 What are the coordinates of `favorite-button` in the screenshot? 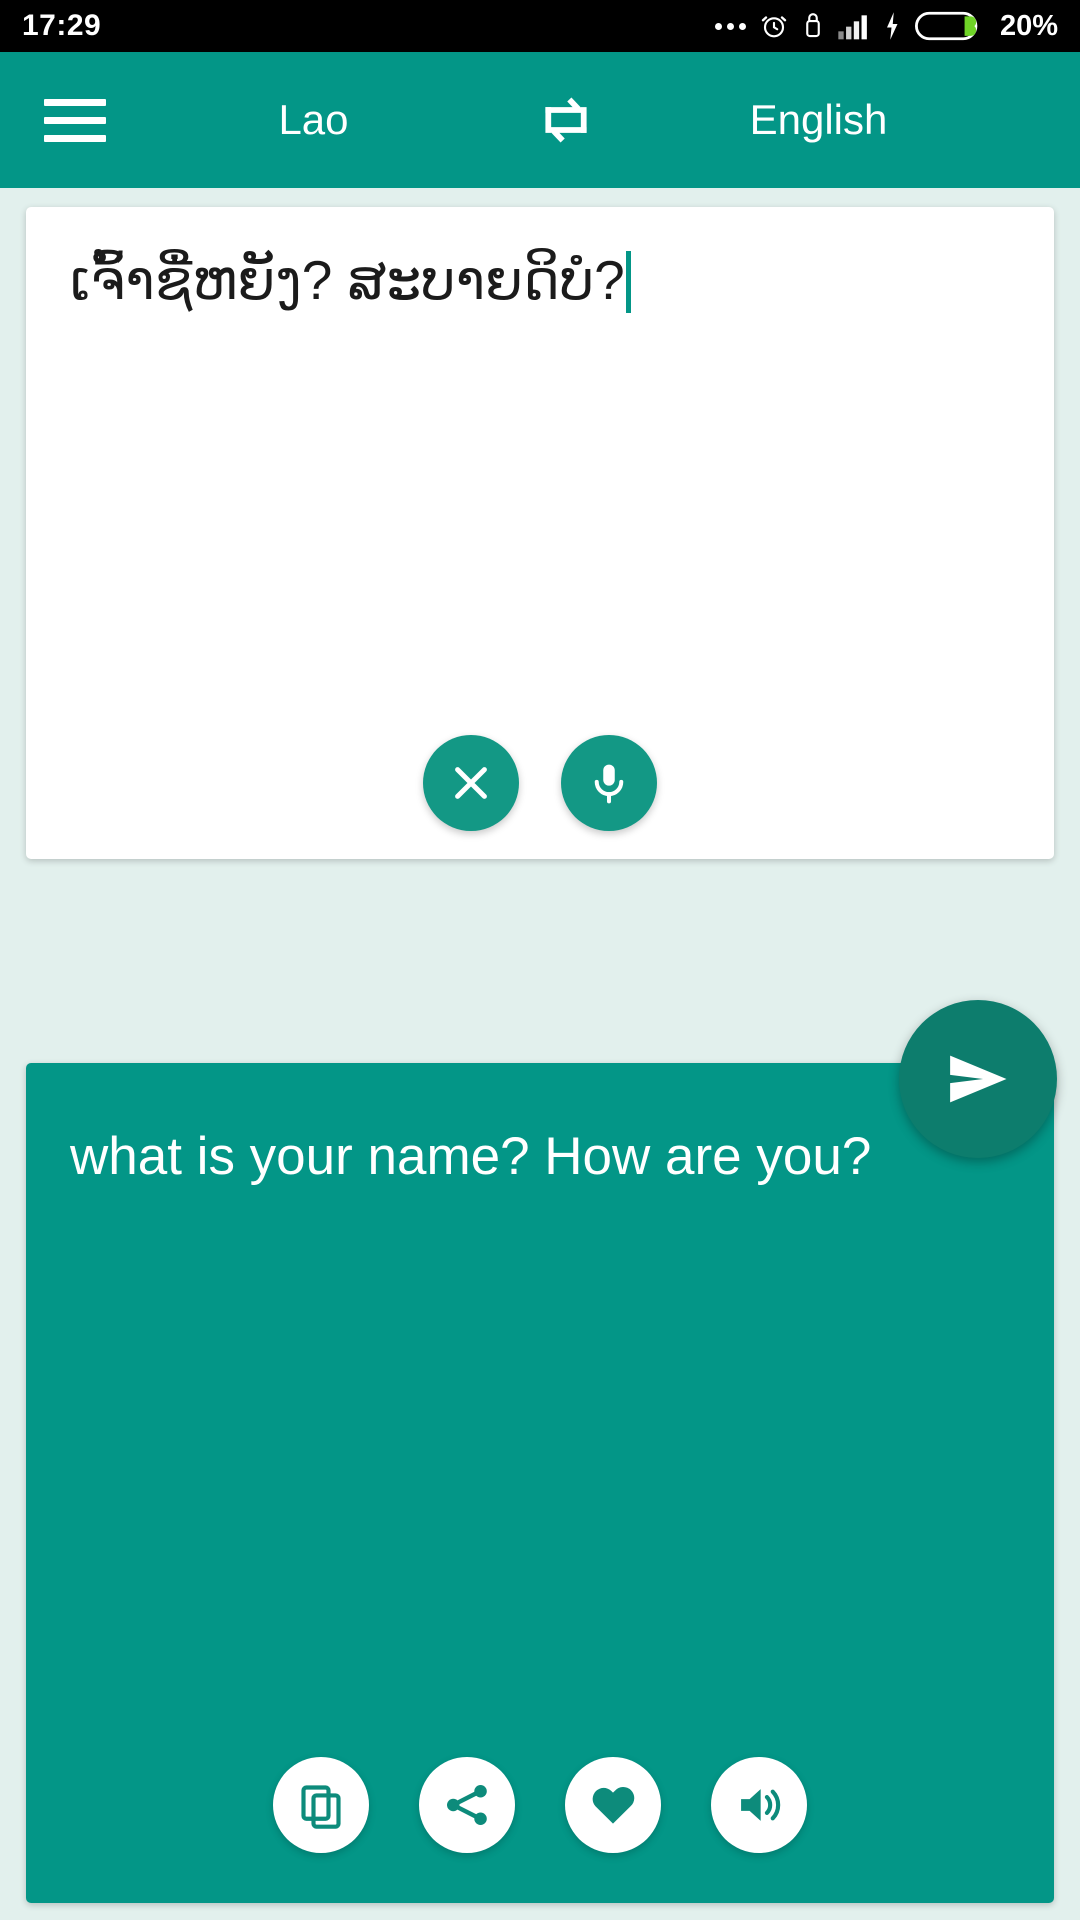 It's located at (613, 1805).